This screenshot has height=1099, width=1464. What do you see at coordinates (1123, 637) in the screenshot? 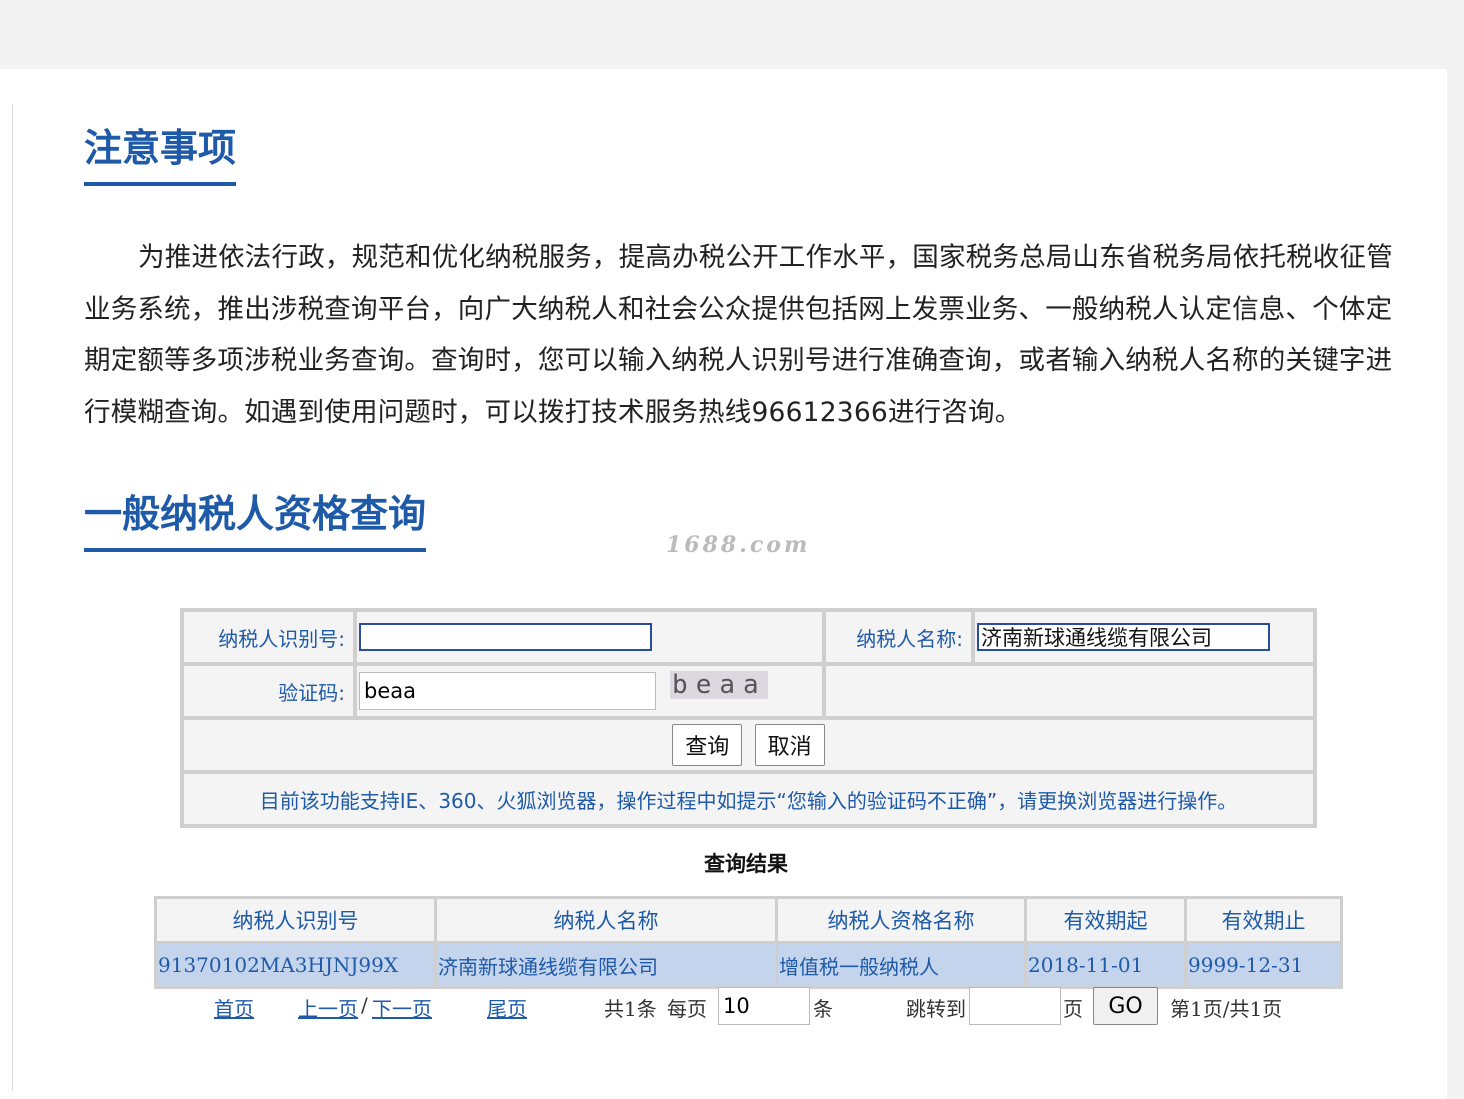
I see `taxpayer-name-input` at bounding box center [1123, 637].